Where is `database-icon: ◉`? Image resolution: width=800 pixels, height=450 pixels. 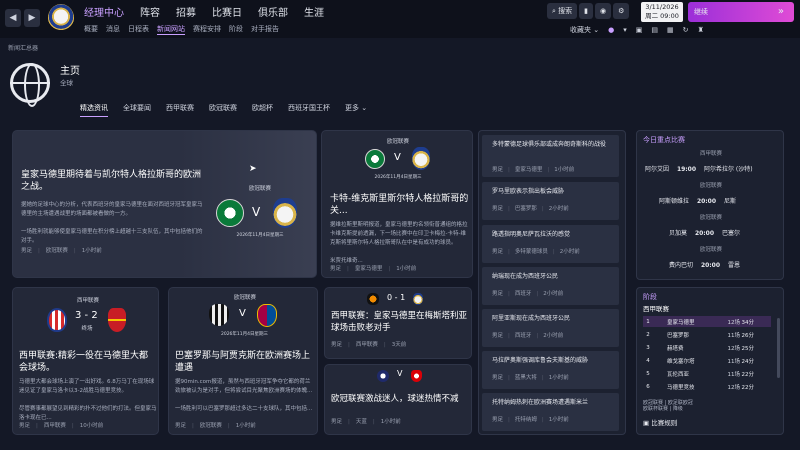
database-icon: ◉ is located at coordinates (603, 11).